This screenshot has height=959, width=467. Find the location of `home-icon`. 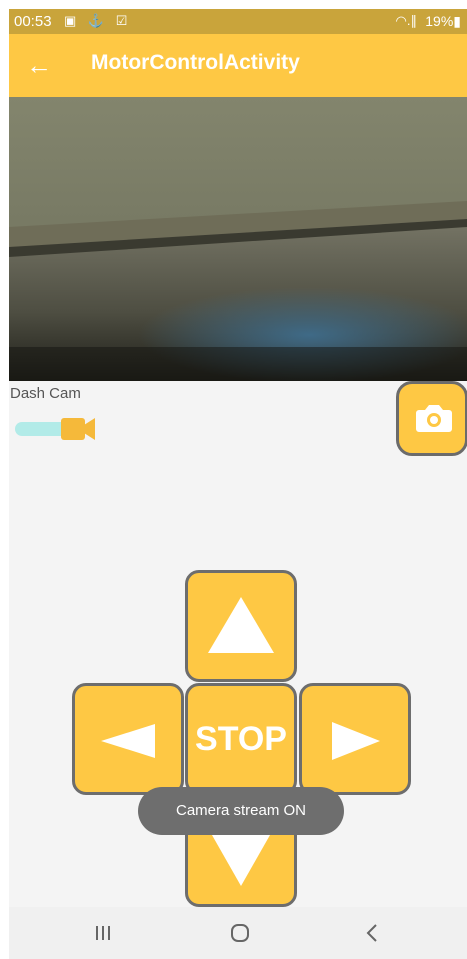

home-icon is located at coordinates (240, 933).